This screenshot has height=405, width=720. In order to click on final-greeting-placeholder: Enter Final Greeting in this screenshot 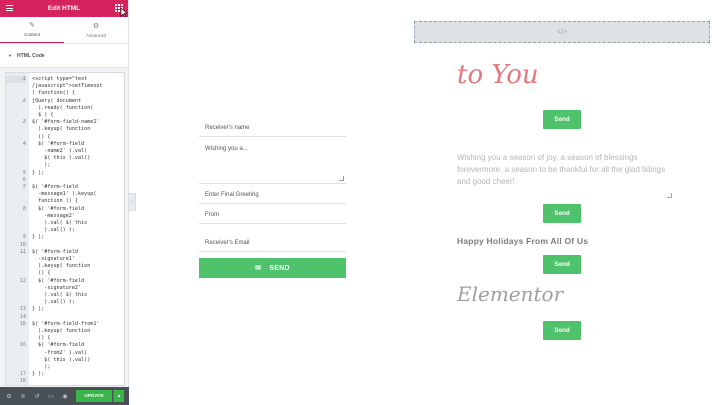, I will do `click(232, 195)`.